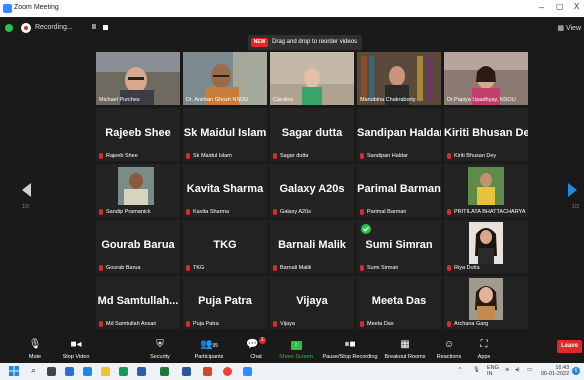 The width and height of the screenshot is (584, 380). I want to click on teams-icon, so click(69, 371).